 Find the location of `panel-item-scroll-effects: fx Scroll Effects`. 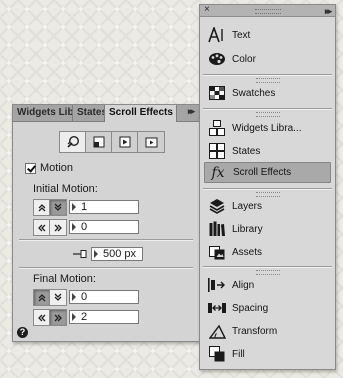

panel-item-scroll-effects: fx Scroll Effects is located at coordinates (267, 172).